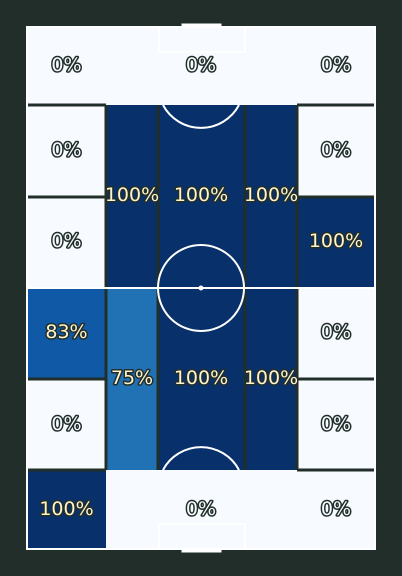 Image resolution: width=402 pixels, height=576 pixels. I want to click on zone-label-z4: 0%, so click(66, 150).